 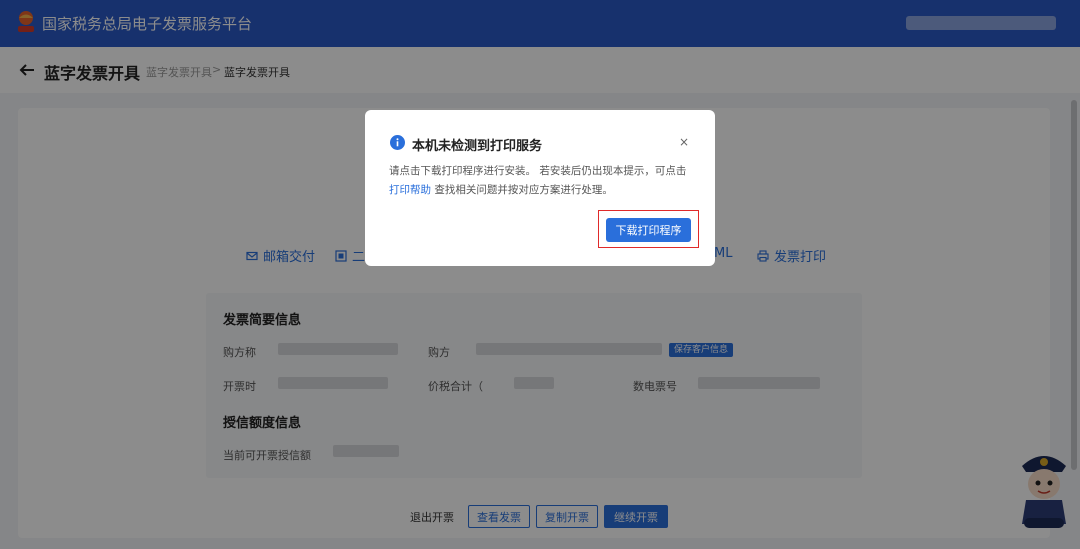 What do you see at coordinates (538, 171) in the screenshot?
I see `dialog-message-text: 请点击下载打印程序进行安装。 若安装后仍出现本提示，可点击` at bounding box center [538, 171].